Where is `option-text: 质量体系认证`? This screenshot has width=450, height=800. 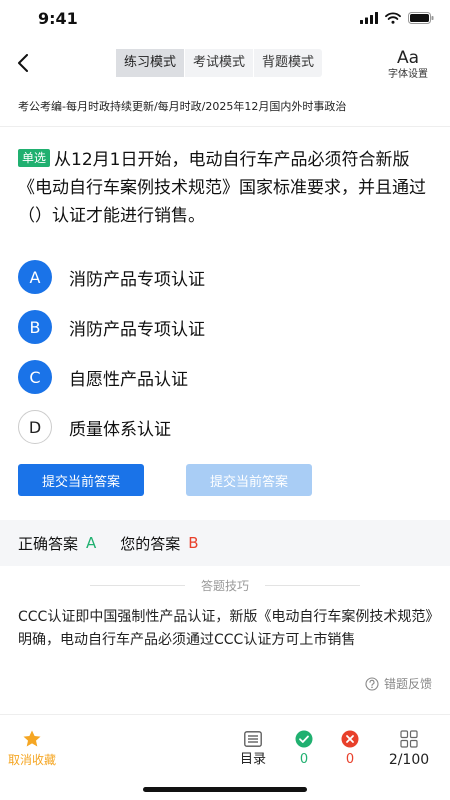 option-text: 质量体系认证 is located at coordinates (120, 429).